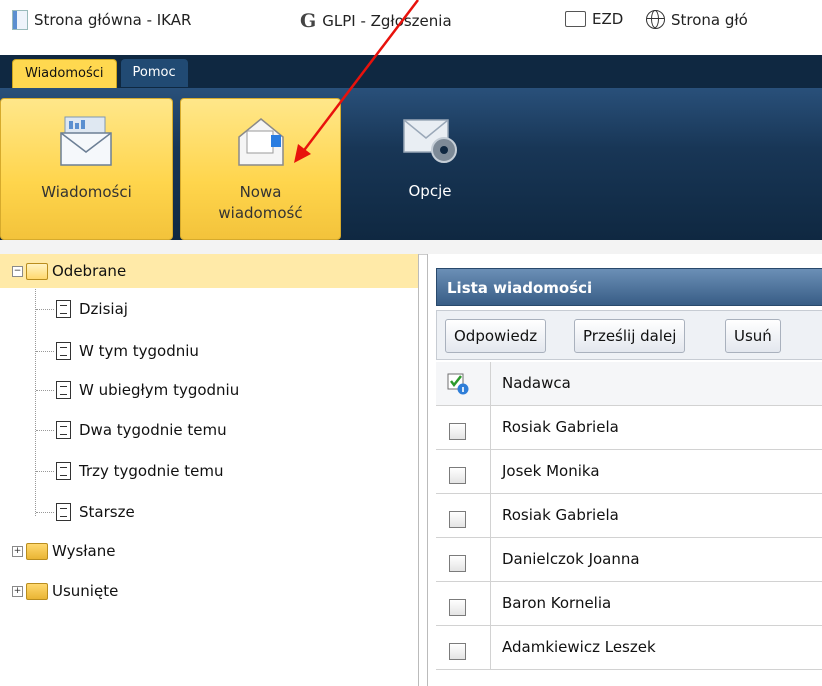  Describe the element at coordinates (655, 19) in the screenshot. I see `globe-icon` at that location.